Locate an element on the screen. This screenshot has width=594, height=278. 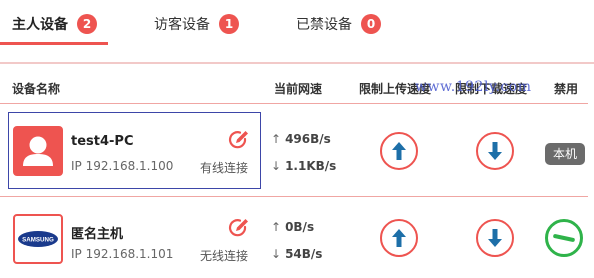
tab-owner-devices-label: 主人设备 is located at coordinates (40, 25).